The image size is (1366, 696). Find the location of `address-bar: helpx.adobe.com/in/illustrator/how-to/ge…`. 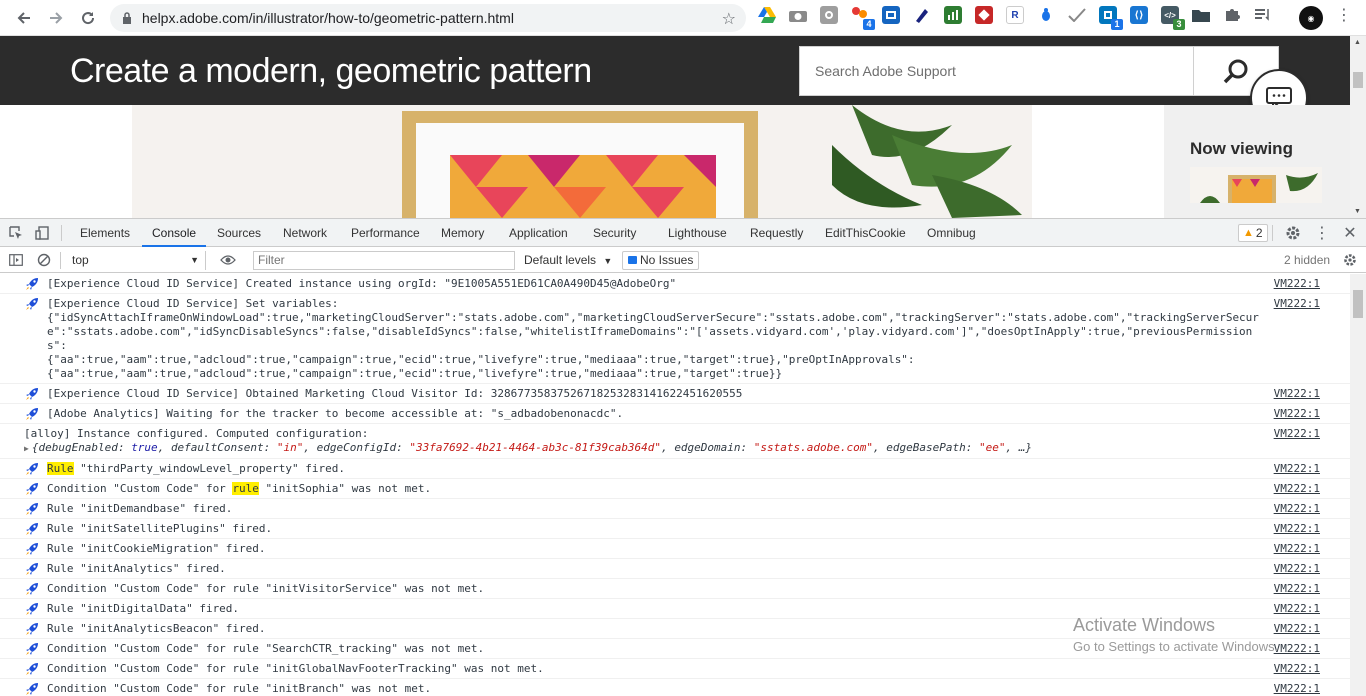

address-bar: helpx.adobe.com/in/illustrator/how-to/ge… is located at coordinates (428, 18).